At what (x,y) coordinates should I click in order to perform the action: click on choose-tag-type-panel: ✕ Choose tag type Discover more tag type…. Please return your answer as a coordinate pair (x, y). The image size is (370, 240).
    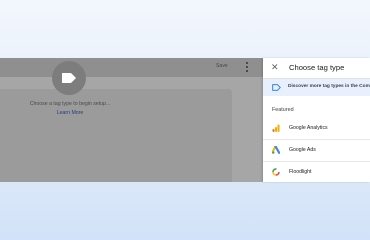
    Looking at the image, I should click on (316, 120).